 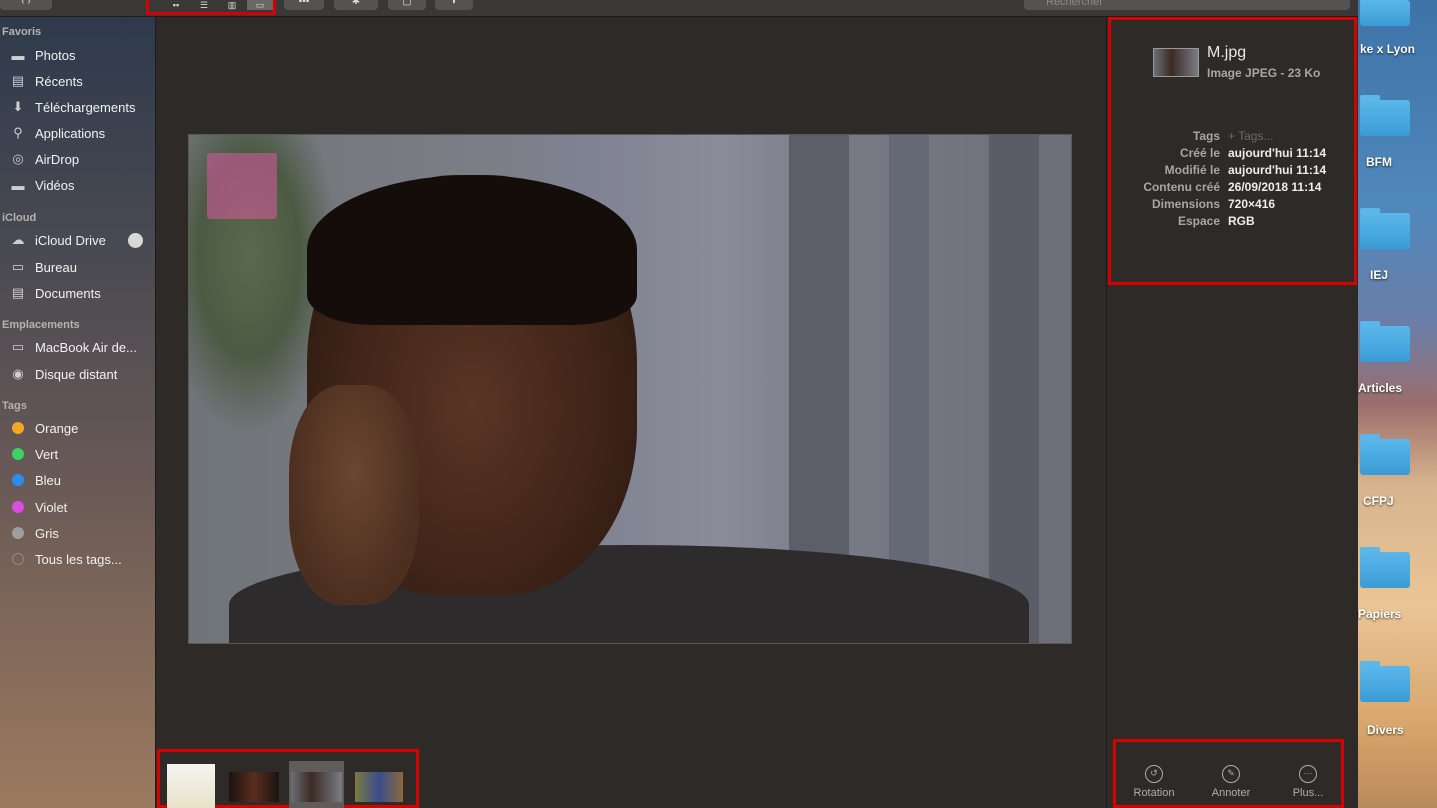 What do you see at coordinates (18, 80) in the screenshot?
I see `recents-icon: ▤` at bounding box center [18, 80].